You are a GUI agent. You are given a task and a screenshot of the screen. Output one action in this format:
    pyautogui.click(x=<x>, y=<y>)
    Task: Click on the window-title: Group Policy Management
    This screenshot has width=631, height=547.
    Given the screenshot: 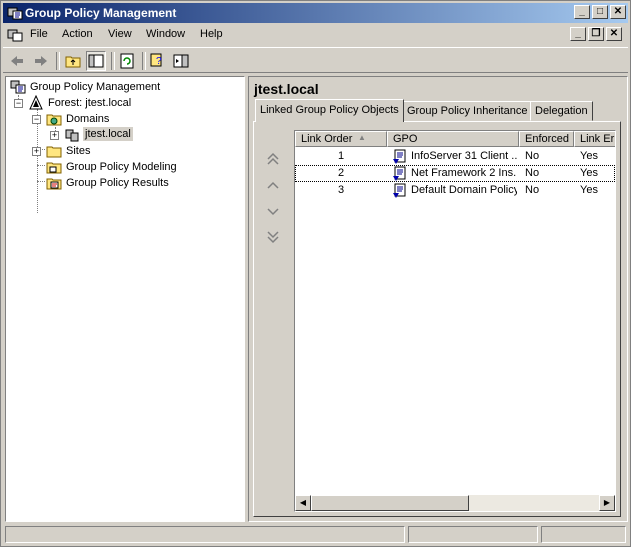 What is the action you would take?
    pyautogui.click(x=101, y=13)
    